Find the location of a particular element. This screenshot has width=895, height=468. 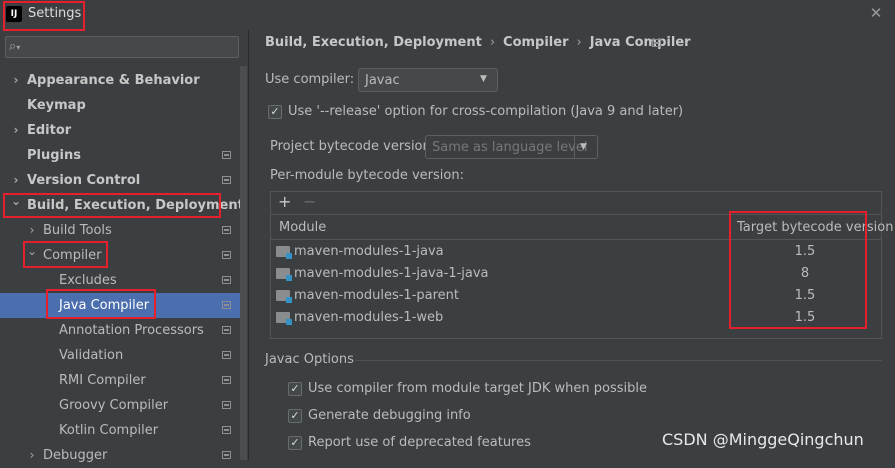

sidebar-item-debugger: › Debugger is located at coordinates (120, 455).